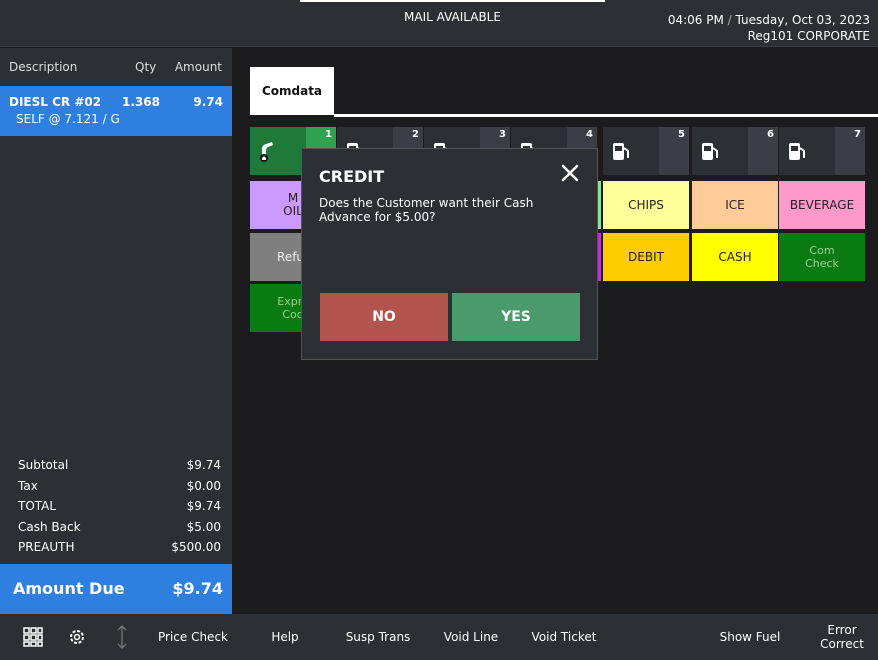  I want to click on grid-icon, so click(33, 637).